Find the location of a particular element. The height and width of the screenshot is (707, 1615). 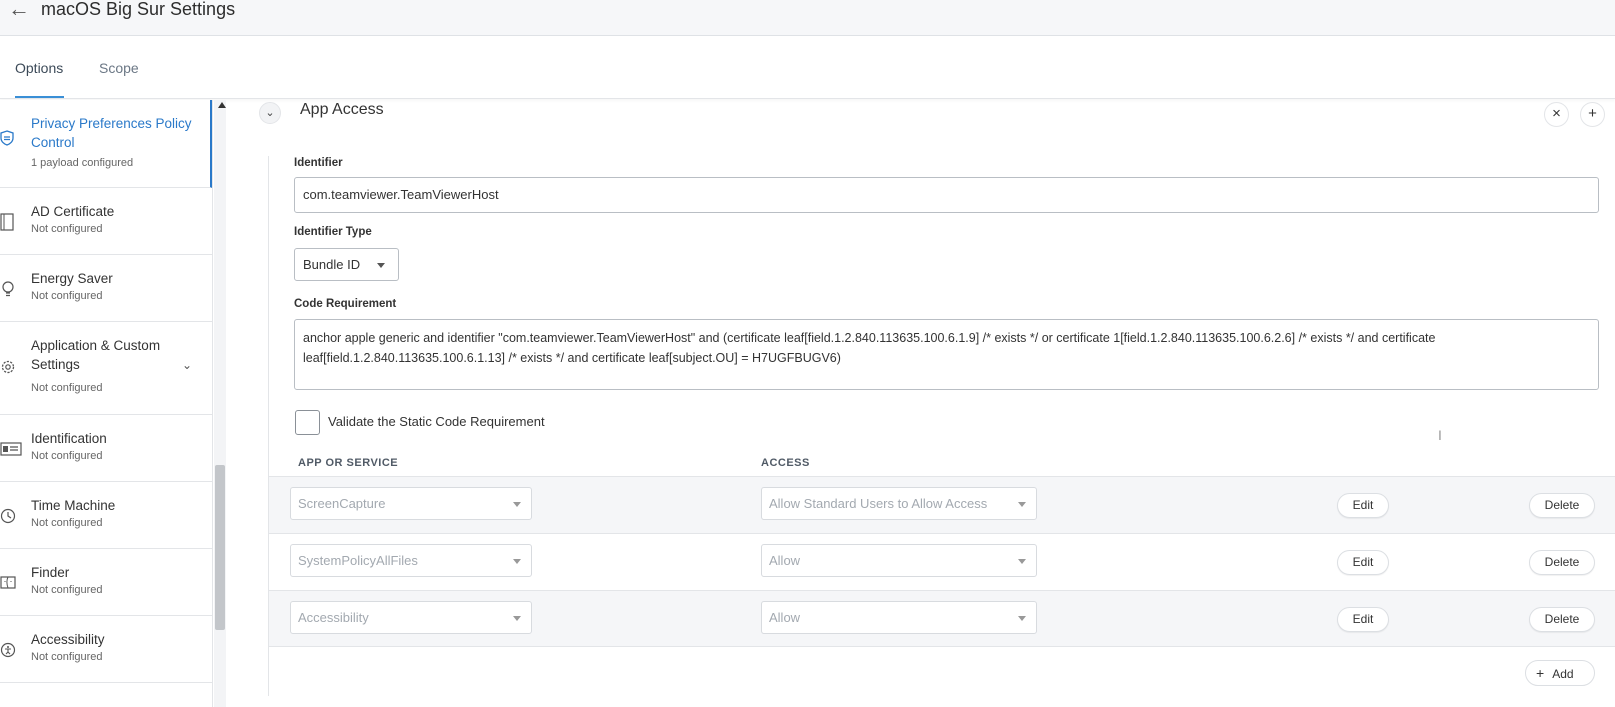

page-title: macOS Big Sur Settings is located at coordinates (138, 9).